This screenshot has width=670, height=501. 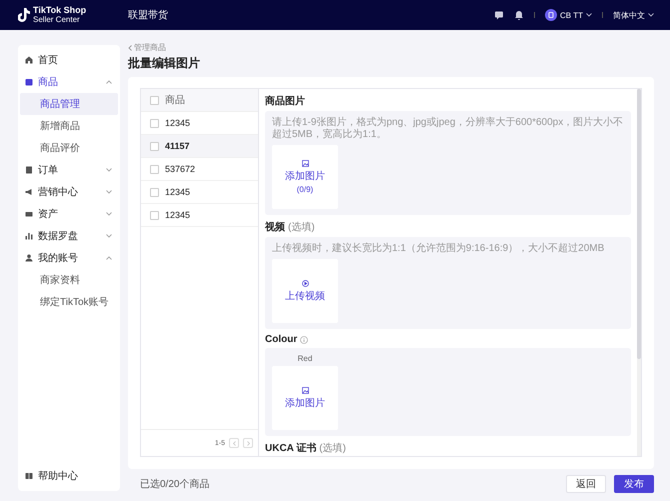 I want to click on upload-hint: 请上传1-9张图片，格式为png、jpg或jpeg，分辨率大于600*600px，图片大小不超过5MB，宽高比为1:1。, so click(x=448, y=129).